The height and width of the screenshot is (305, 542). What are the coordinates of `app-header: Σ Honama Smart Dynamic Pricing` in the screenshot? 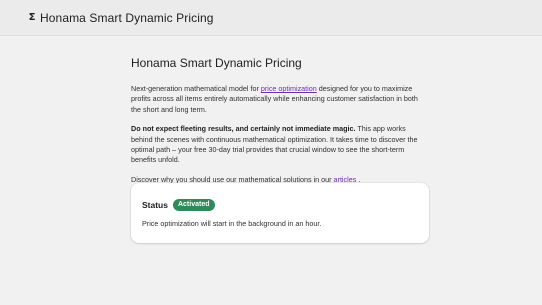 It's located at (271, 18).